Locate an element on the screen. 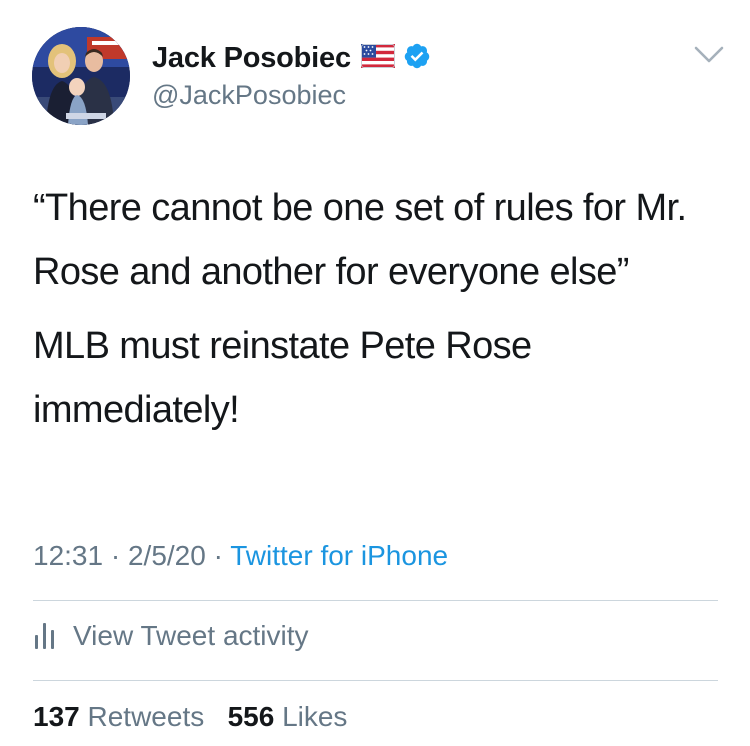  retweets-stat: 137 Retweets is located at coordinates (122, 716).